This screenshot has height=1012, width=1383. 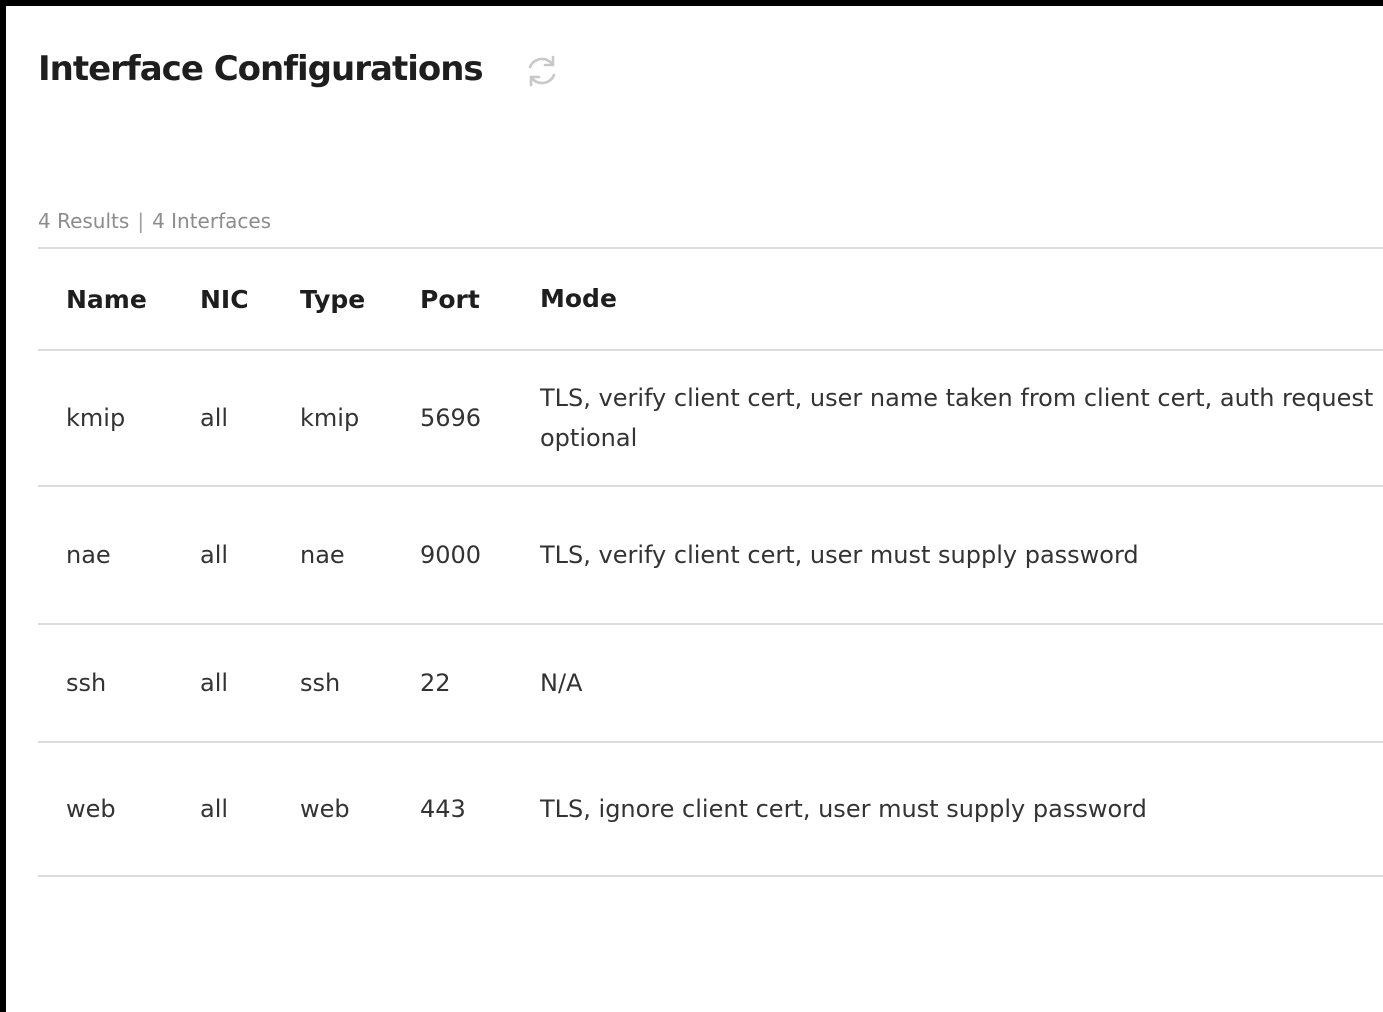 I want to click on cell-name: ssh, so click(x=86, y=683).